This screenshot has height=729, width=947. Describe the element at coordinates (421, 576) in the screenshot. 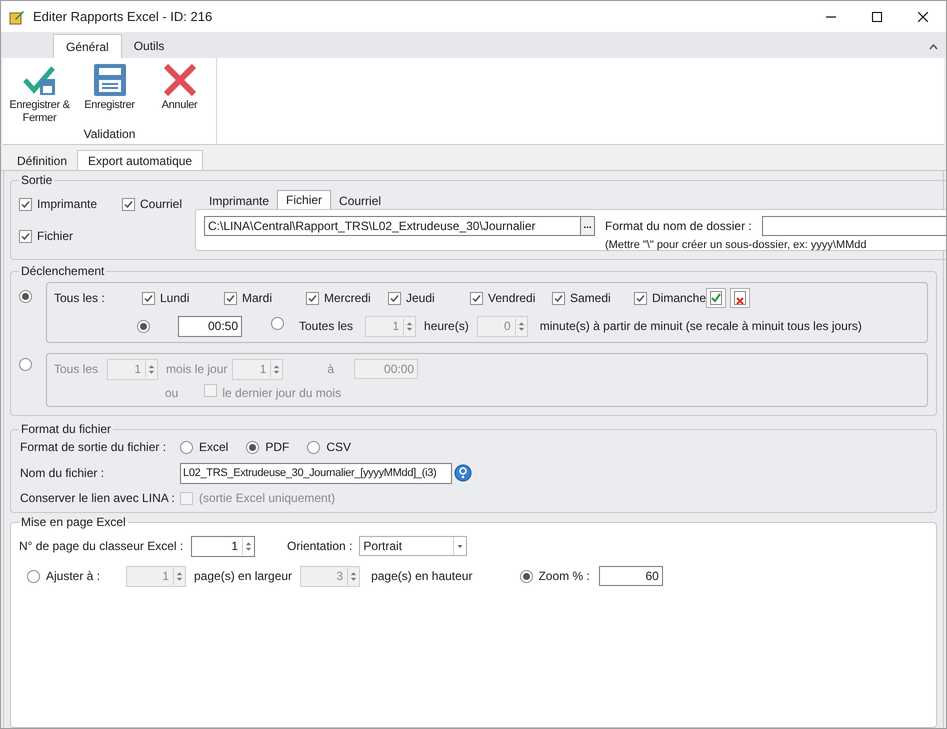

I see `label: page(s) en hauteur` at that location.